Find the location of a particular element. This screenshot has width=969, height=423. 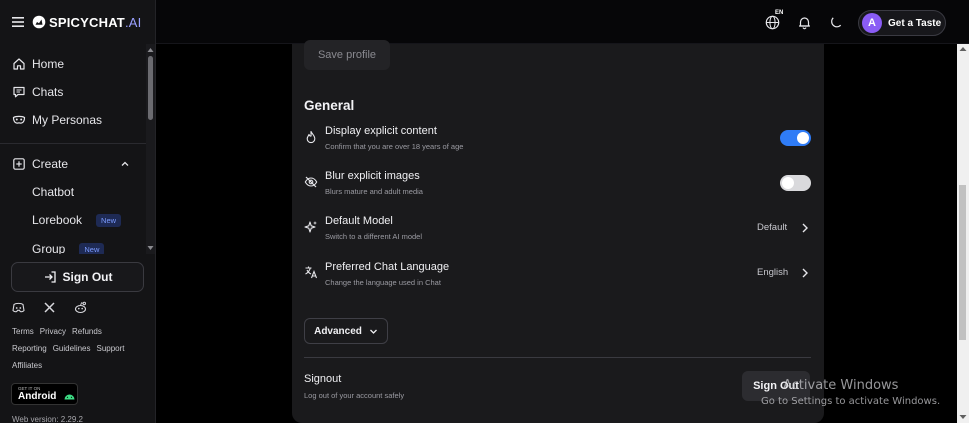

sidebar-item-label: Group is located at coordinates (49, 248).